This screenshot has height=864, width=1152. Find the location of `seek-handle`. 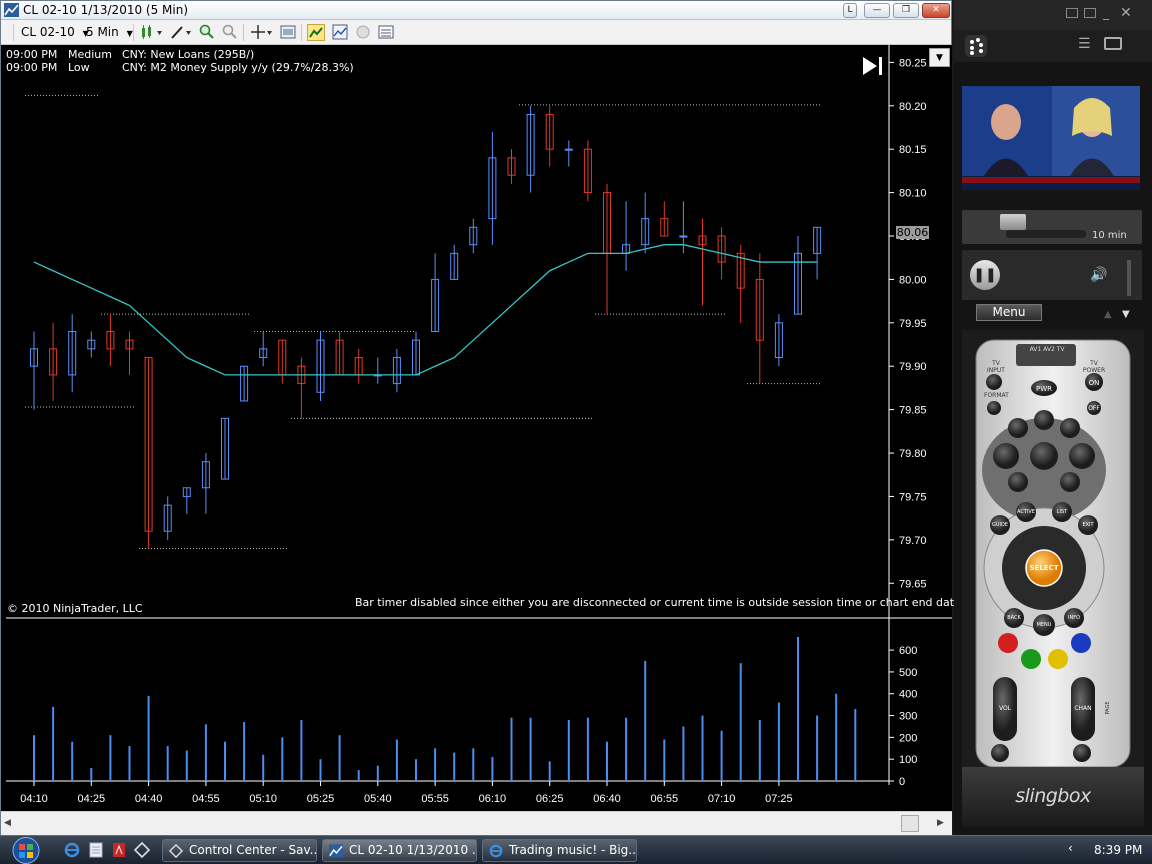

seek-handle is located at coordinates (1013, 222).